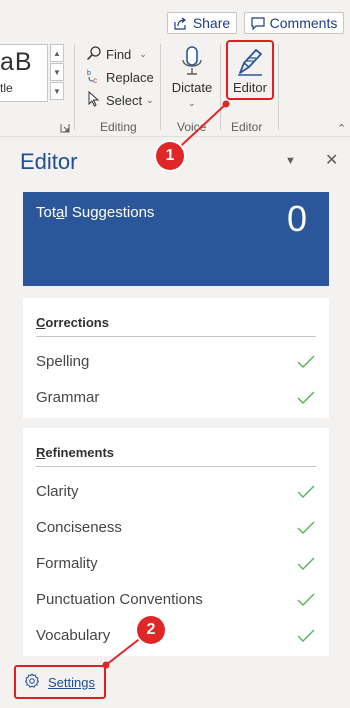  Describe the element at coordinates (57, 53) in the screenshot. I see `gallery-up-arrow-icon: ▲` at that location.